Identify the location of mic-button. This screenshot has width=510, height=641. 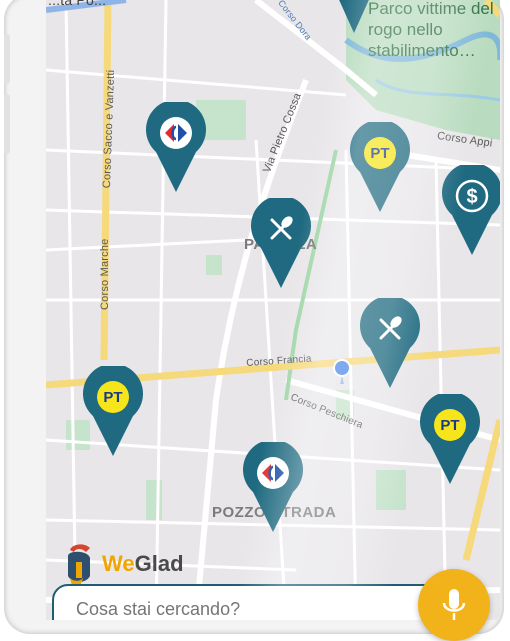
(454, 605).